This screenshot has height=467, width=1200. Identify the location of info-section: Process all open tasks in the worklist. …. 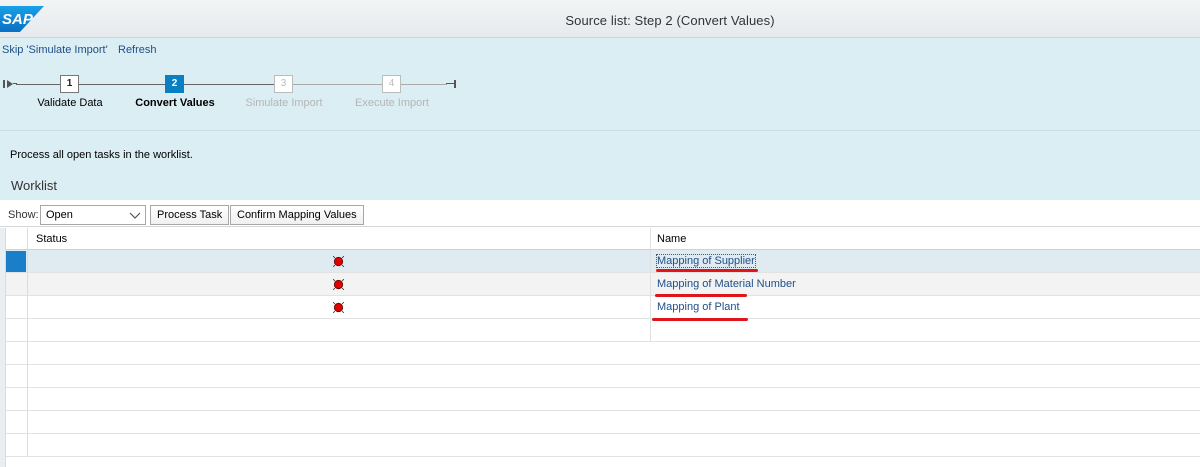
(600, 165).